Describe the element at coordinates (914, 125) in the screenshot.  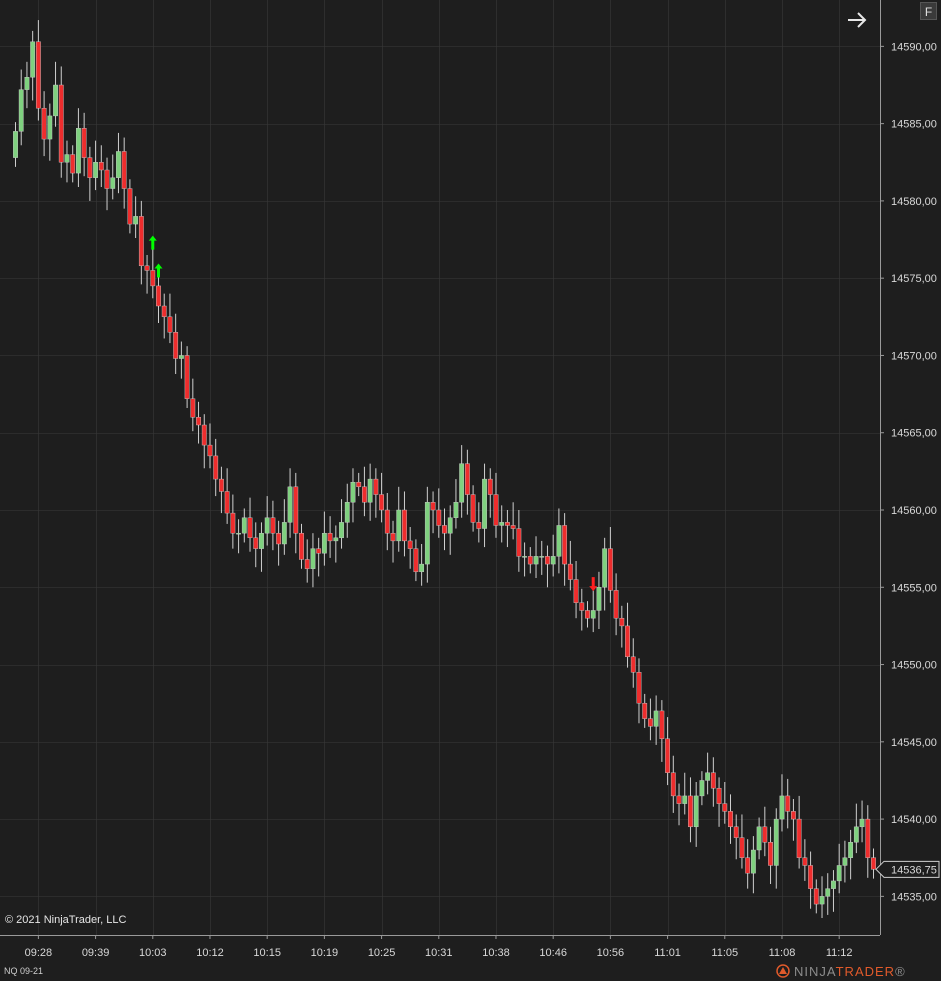
I see `y-tick-label: 14585,00` at that location.